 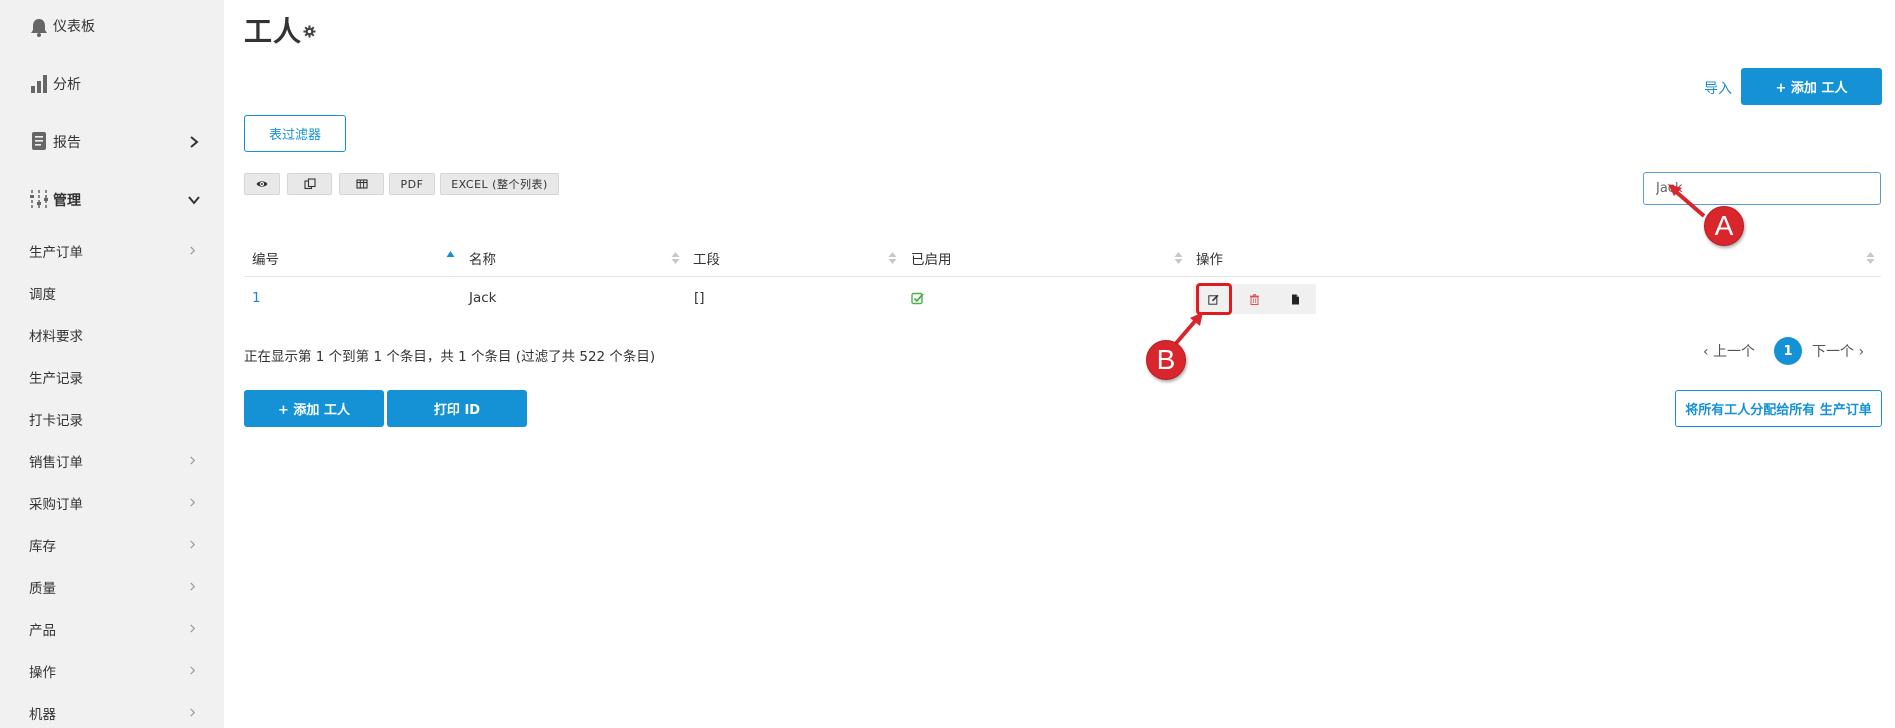 What do you see at coordinates (483, 298) in the screenshot?
I see `row-name: Jack` at bounding box center [483, 298].